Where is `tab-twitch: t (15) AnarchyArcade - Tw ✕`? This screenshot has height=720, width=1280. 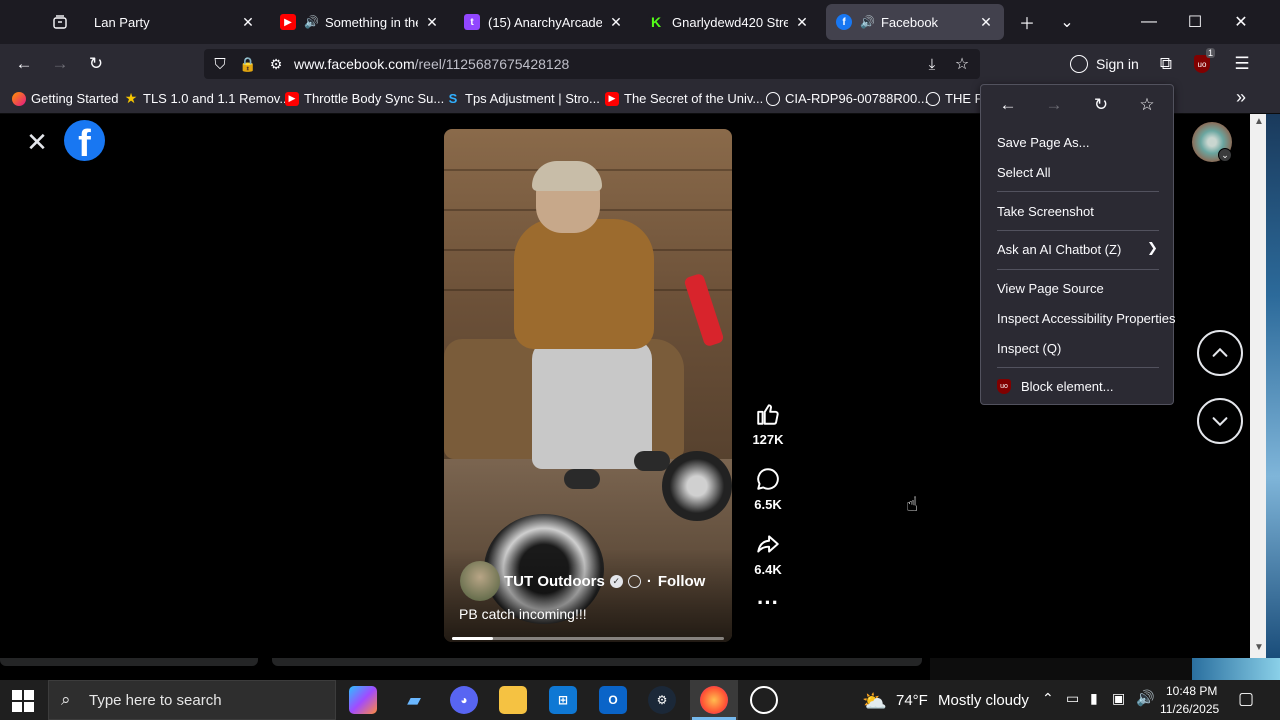 tab-twitch: t (15) AnarchyArcade - Tw ✕ is located at coordinates (544, 22).